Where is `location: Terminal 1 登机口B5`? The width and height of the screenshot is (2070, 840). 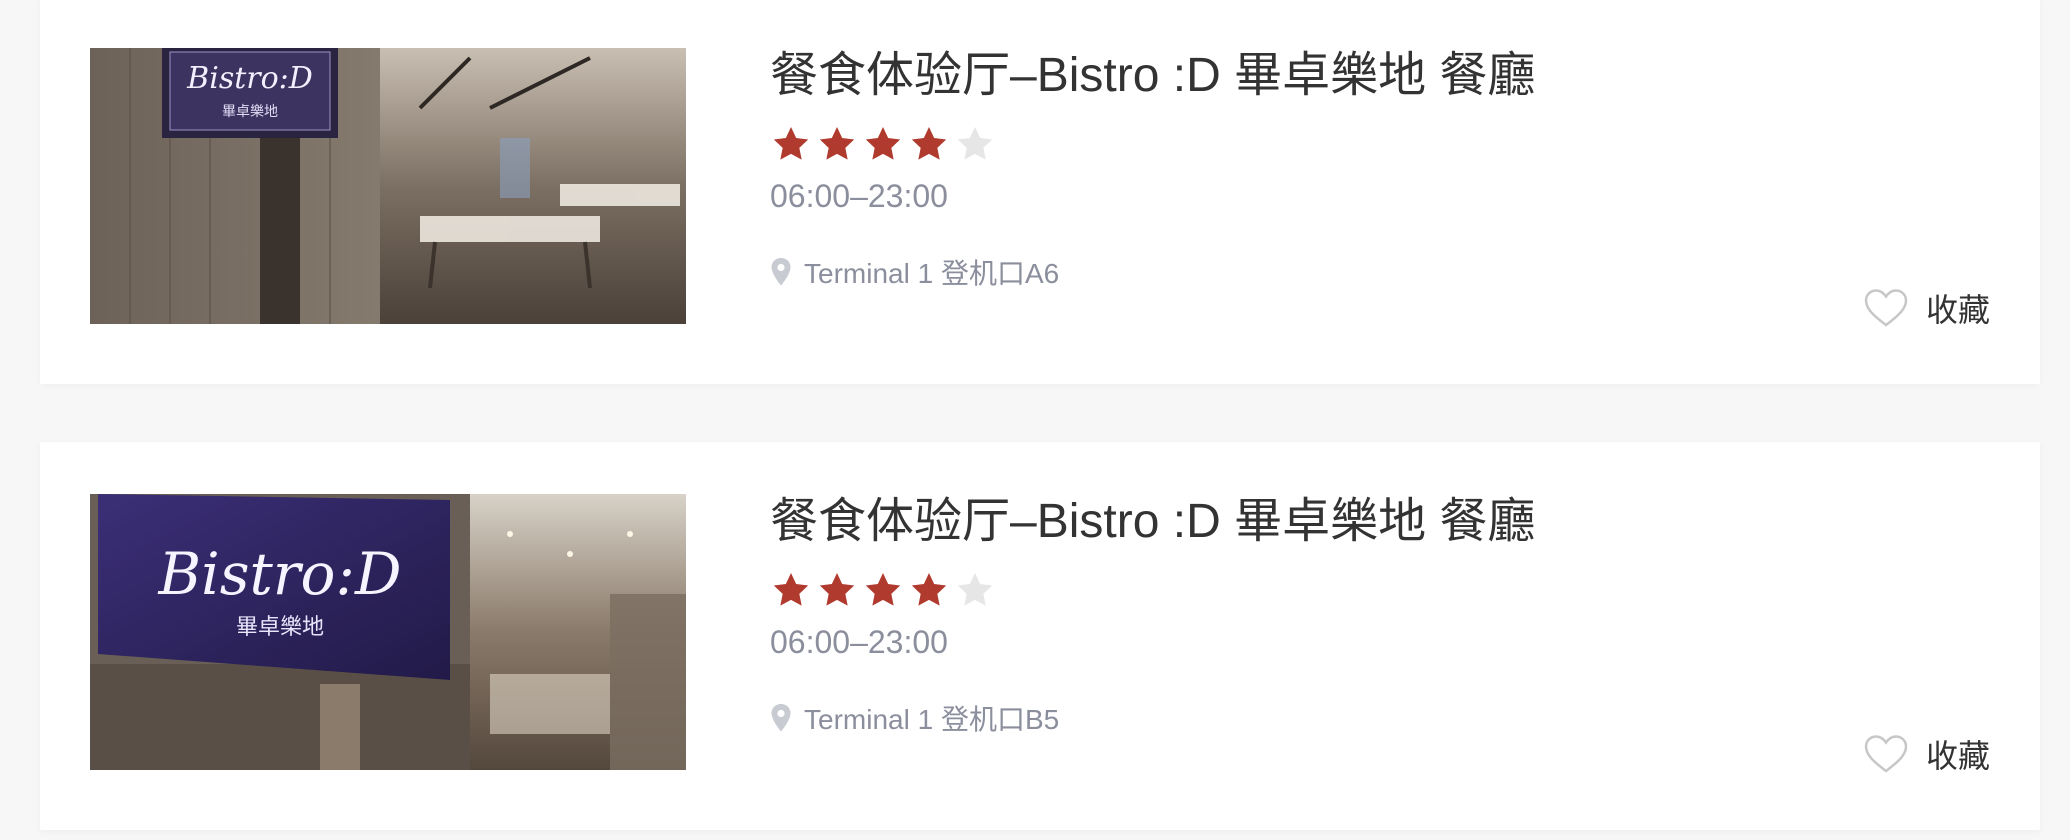
location: Terminal 1 登机口B5 is located at coordinates (914, 718).